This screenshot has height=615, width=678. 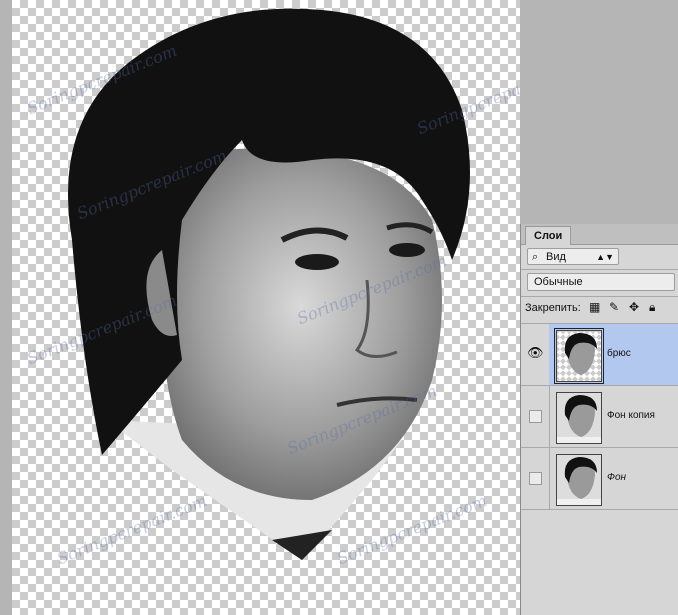 I want to click on lock-all-icon: 🔒︎, so click(x=652, y=307).